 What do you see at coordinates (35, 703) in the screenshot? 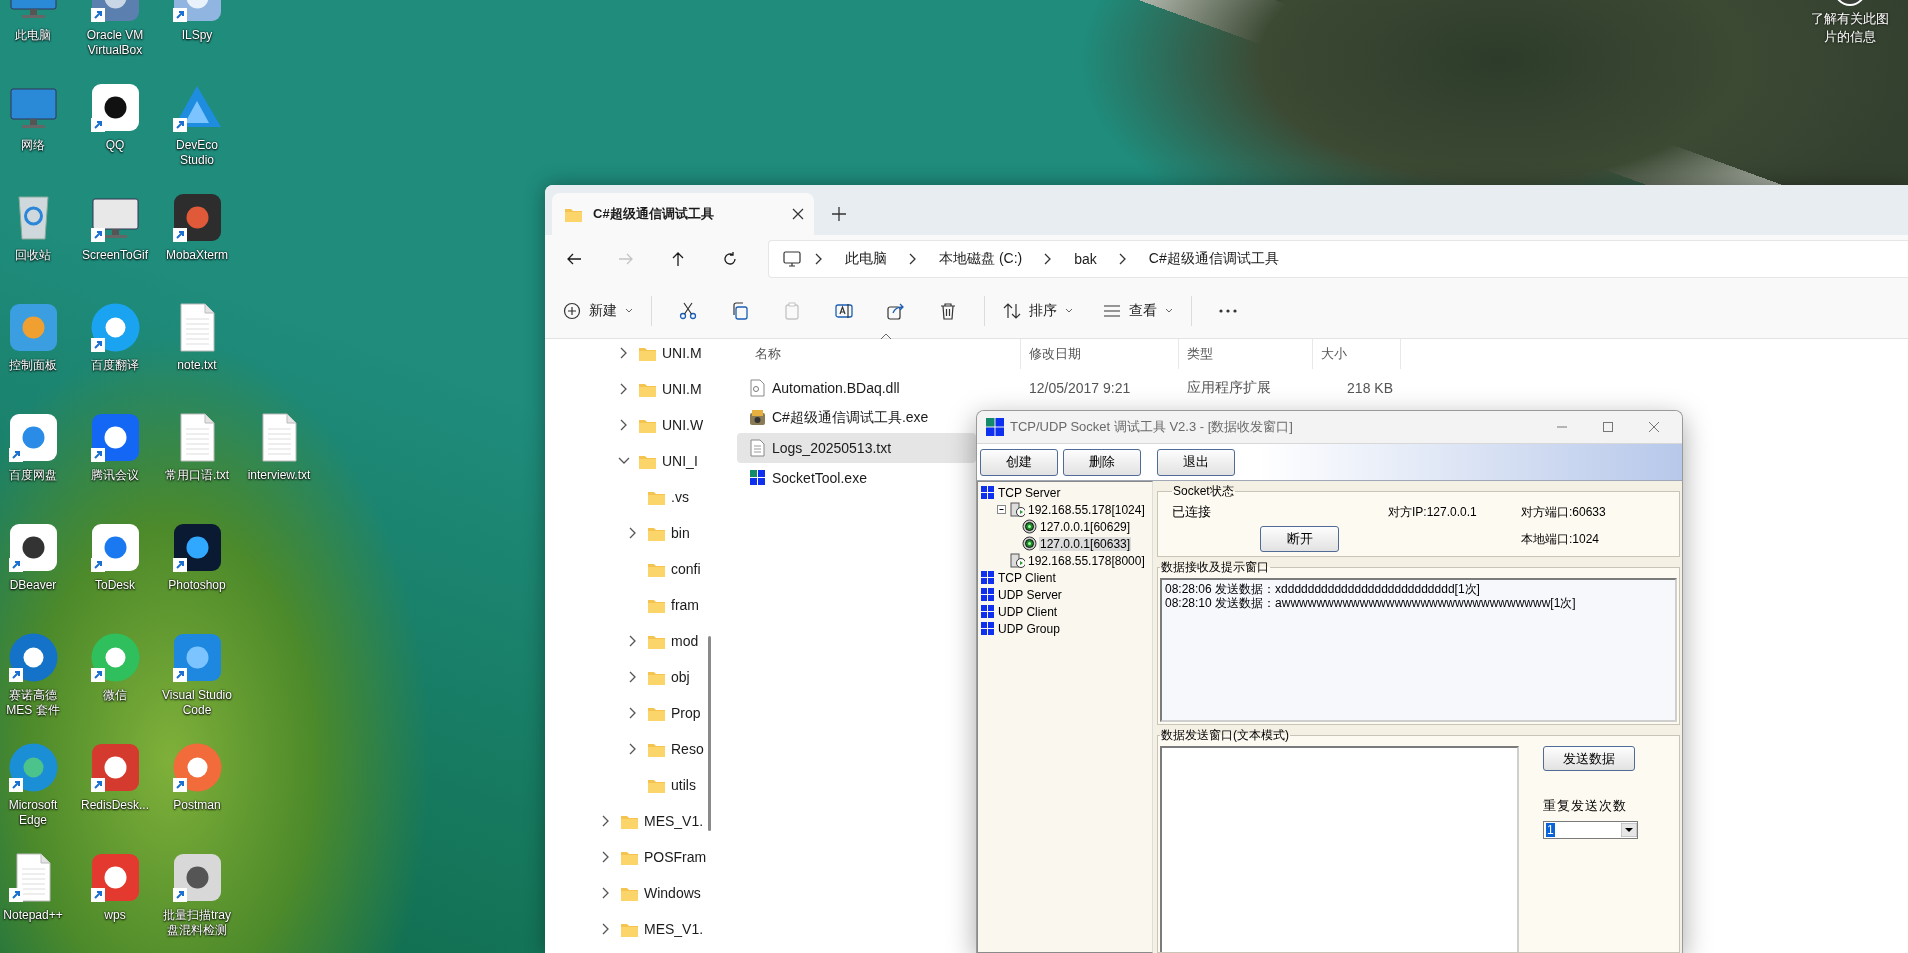
I see `desktop-icon-label: 赛诺高德 MES 套件` at bounding box center [35, 703].